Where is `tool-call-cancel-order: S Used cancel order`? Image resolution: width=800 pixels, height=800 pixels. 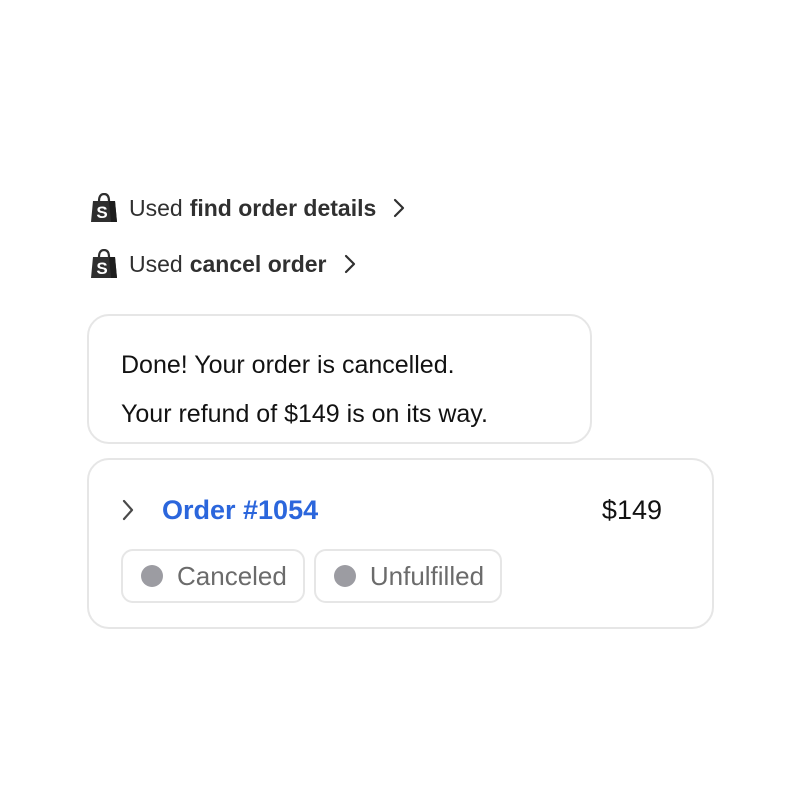 tool-call-cancel-order: S Used cancel order is located at coordinates (223, 264).